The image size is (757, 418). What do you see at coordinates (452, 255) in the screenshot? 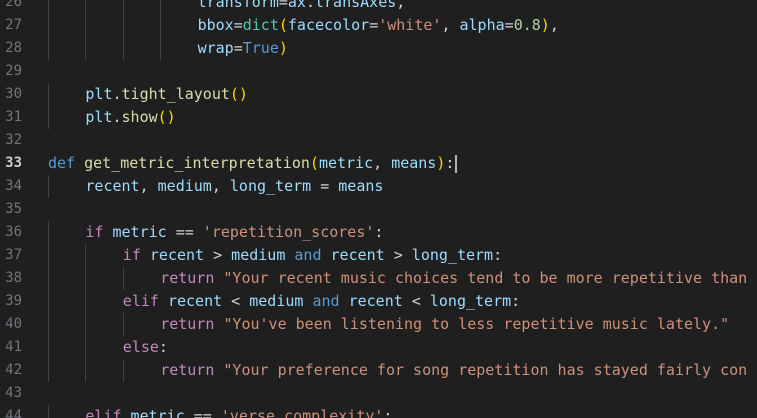
I see `code-token: long_term` at bounding box center [452, 255].